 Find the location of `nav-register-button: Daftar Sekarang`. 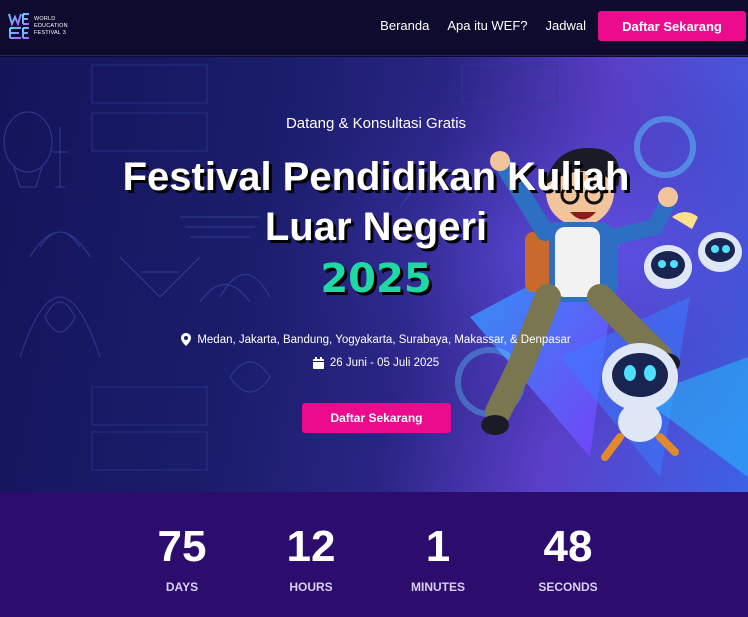

nav-register-button: Daftar Sekarang is located at coordinates (672, 26).